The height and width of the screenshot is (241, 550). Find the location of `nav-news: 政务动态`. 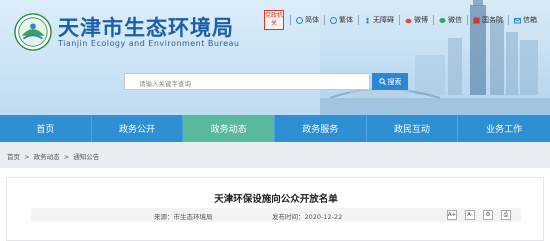

nav-news: 政务动态 is located at coordinates (229, 128).